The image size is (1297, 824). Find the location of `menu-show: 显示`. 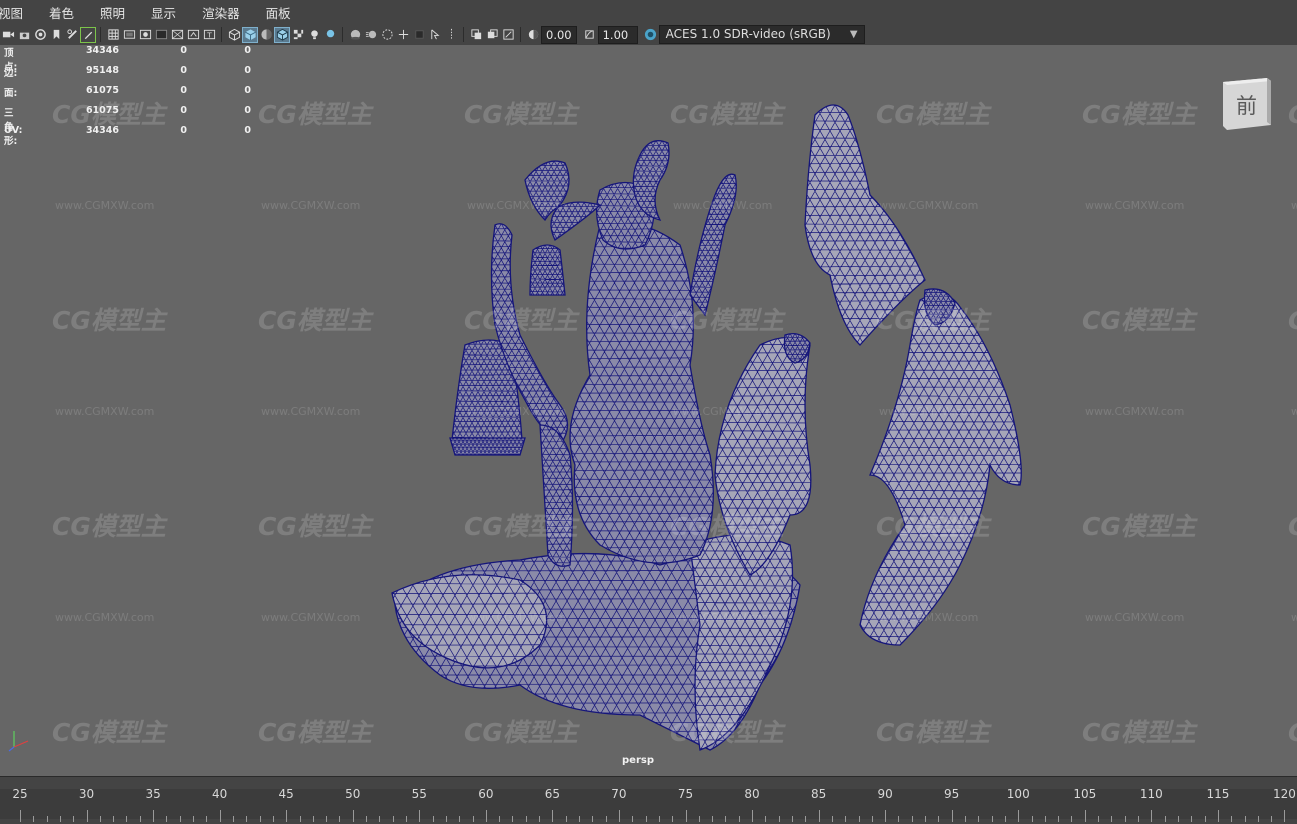

menu-show: 显示 is located at coordinates (167, 12).